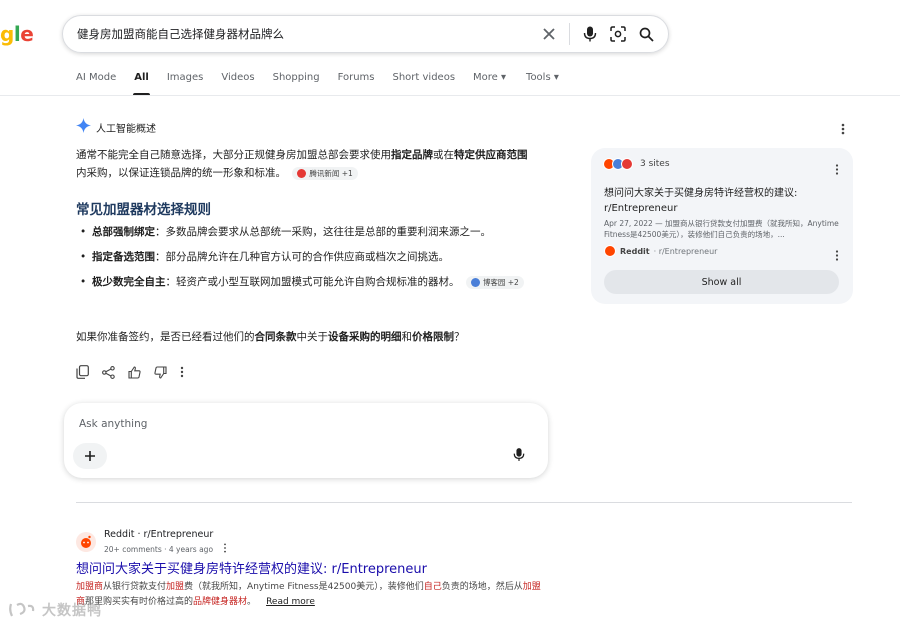  Describe the element at coordinates (325, 173) in the screenshot. I see `source-chip-tencent: 腾讯新闻 +1` at that location.